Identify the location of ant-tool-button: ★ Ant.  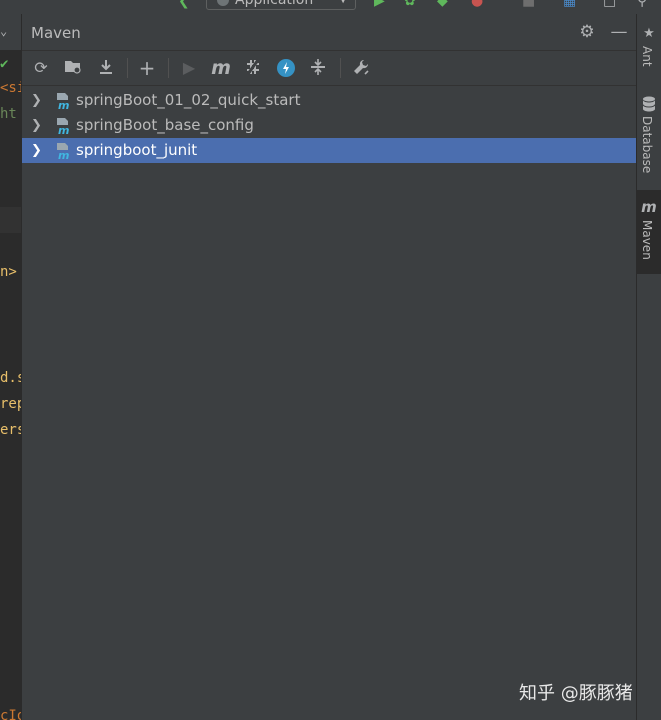
(649, 53).